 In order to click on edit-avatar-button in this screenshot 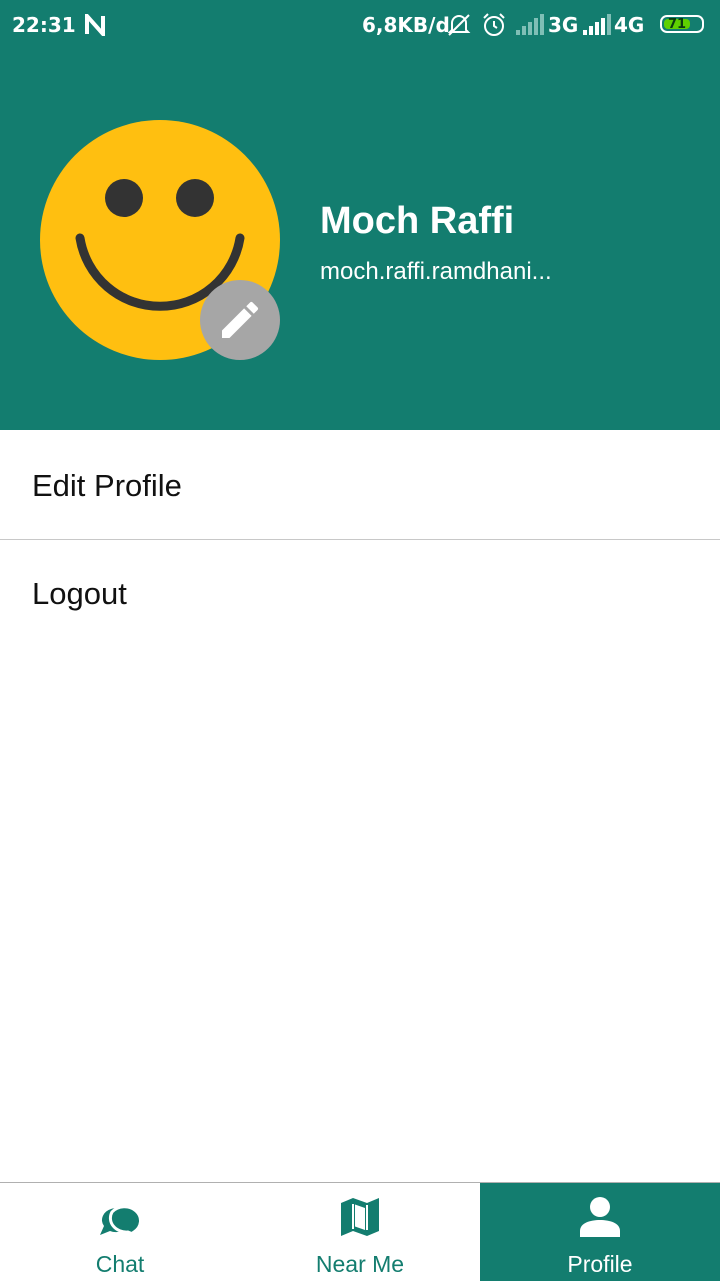, I will do `click(240, 320)`.